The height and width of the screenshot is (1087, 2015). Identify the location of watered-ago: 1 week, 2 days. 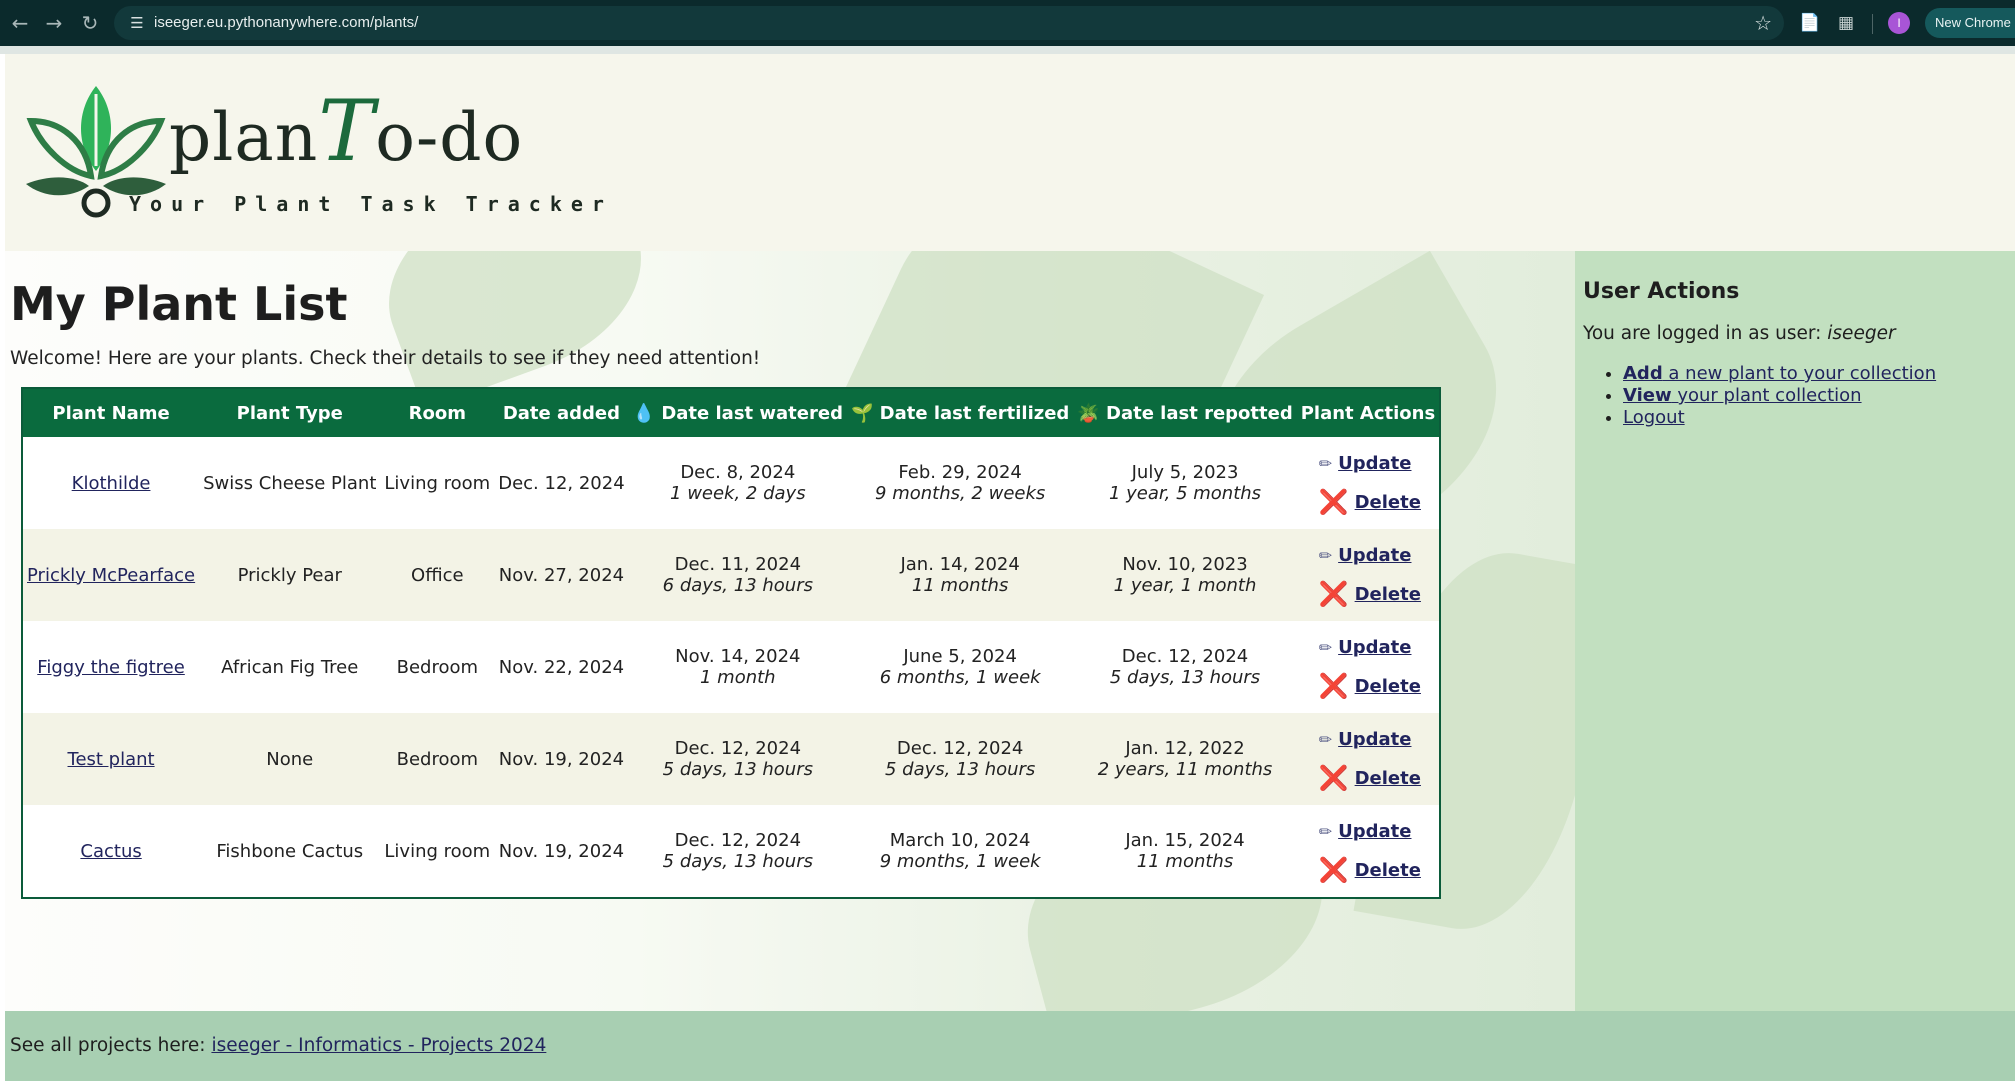
(738, 493).